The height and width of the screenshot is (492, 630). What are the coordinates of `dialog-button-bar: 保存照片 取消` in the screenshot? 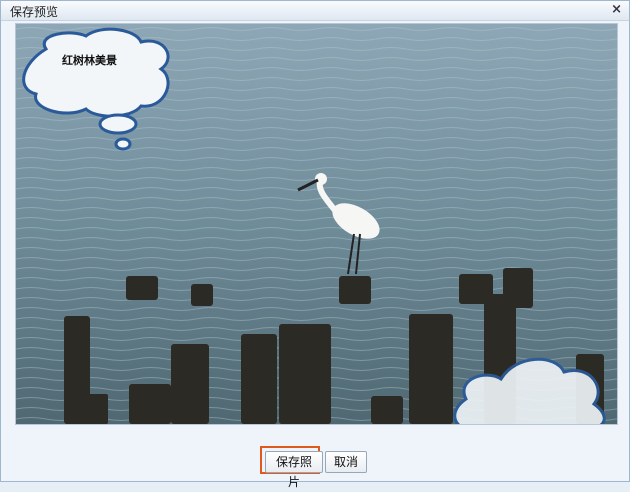 It's located at (315, 465).